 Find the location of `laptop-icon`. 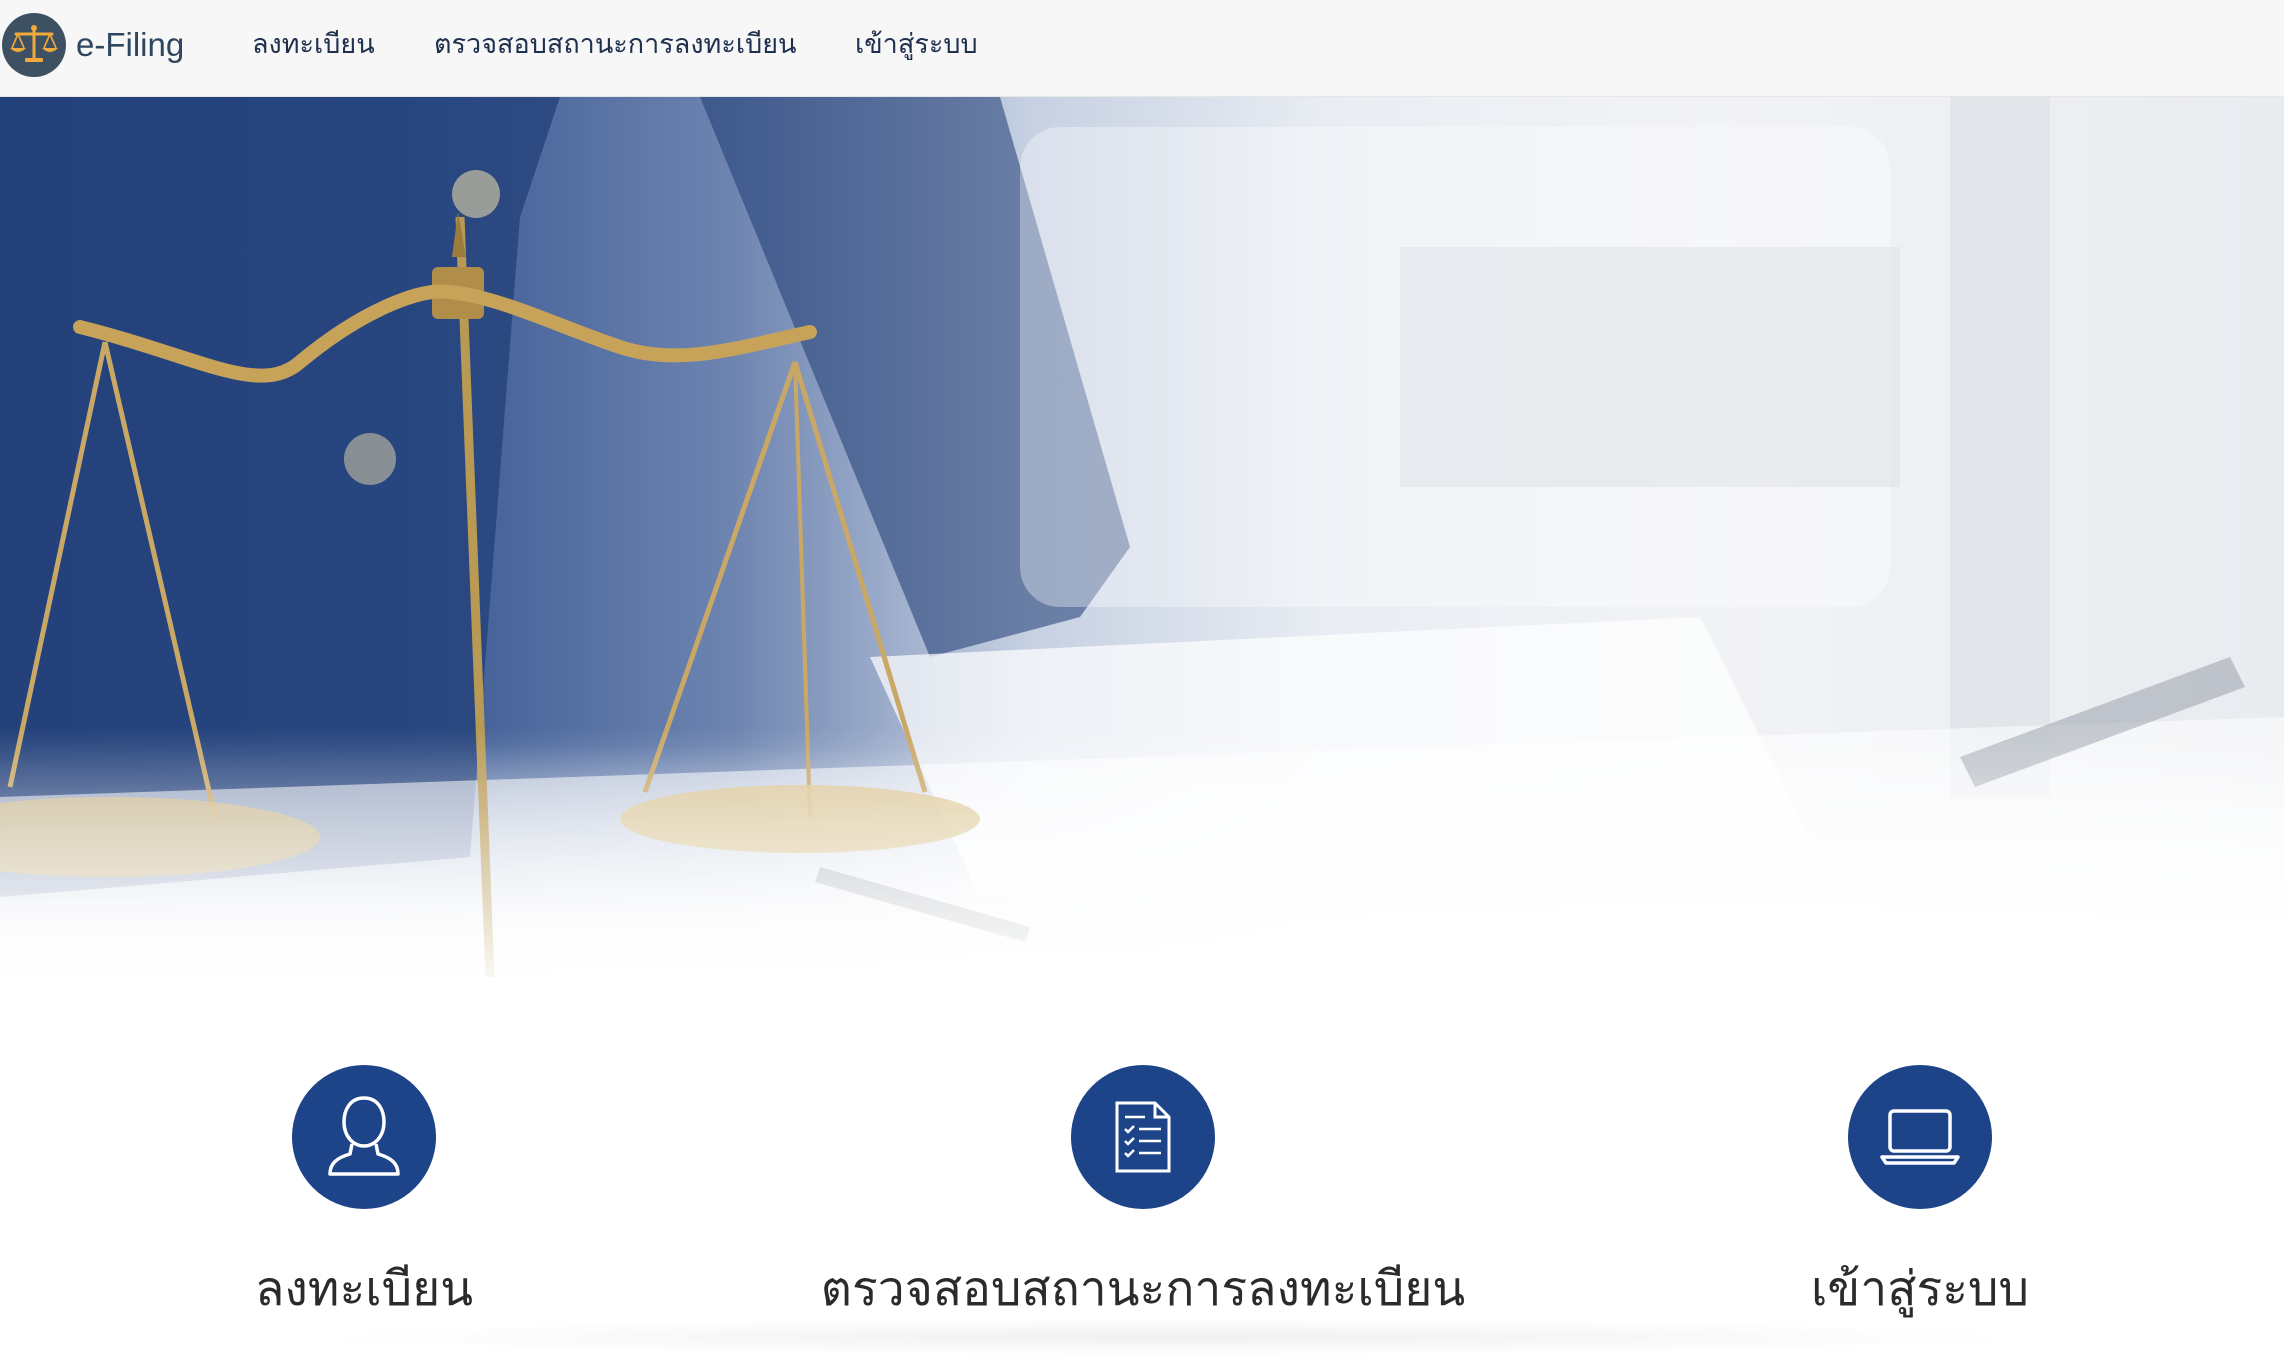

laptop-icon is located at coordinates (1920, 1137).